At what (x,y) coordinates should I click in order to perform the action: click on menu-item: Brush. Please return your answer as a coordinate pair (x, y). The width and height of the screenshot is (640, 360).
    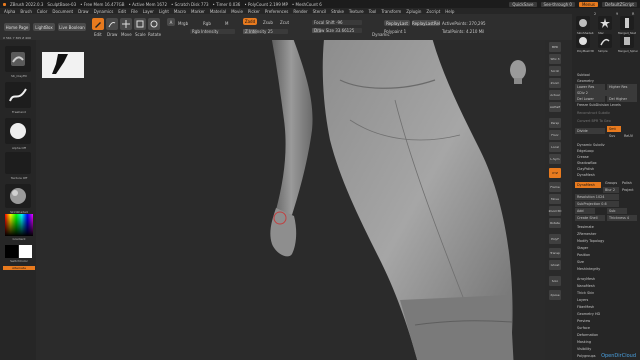
    Looking at the image, I should click on (26, 11).